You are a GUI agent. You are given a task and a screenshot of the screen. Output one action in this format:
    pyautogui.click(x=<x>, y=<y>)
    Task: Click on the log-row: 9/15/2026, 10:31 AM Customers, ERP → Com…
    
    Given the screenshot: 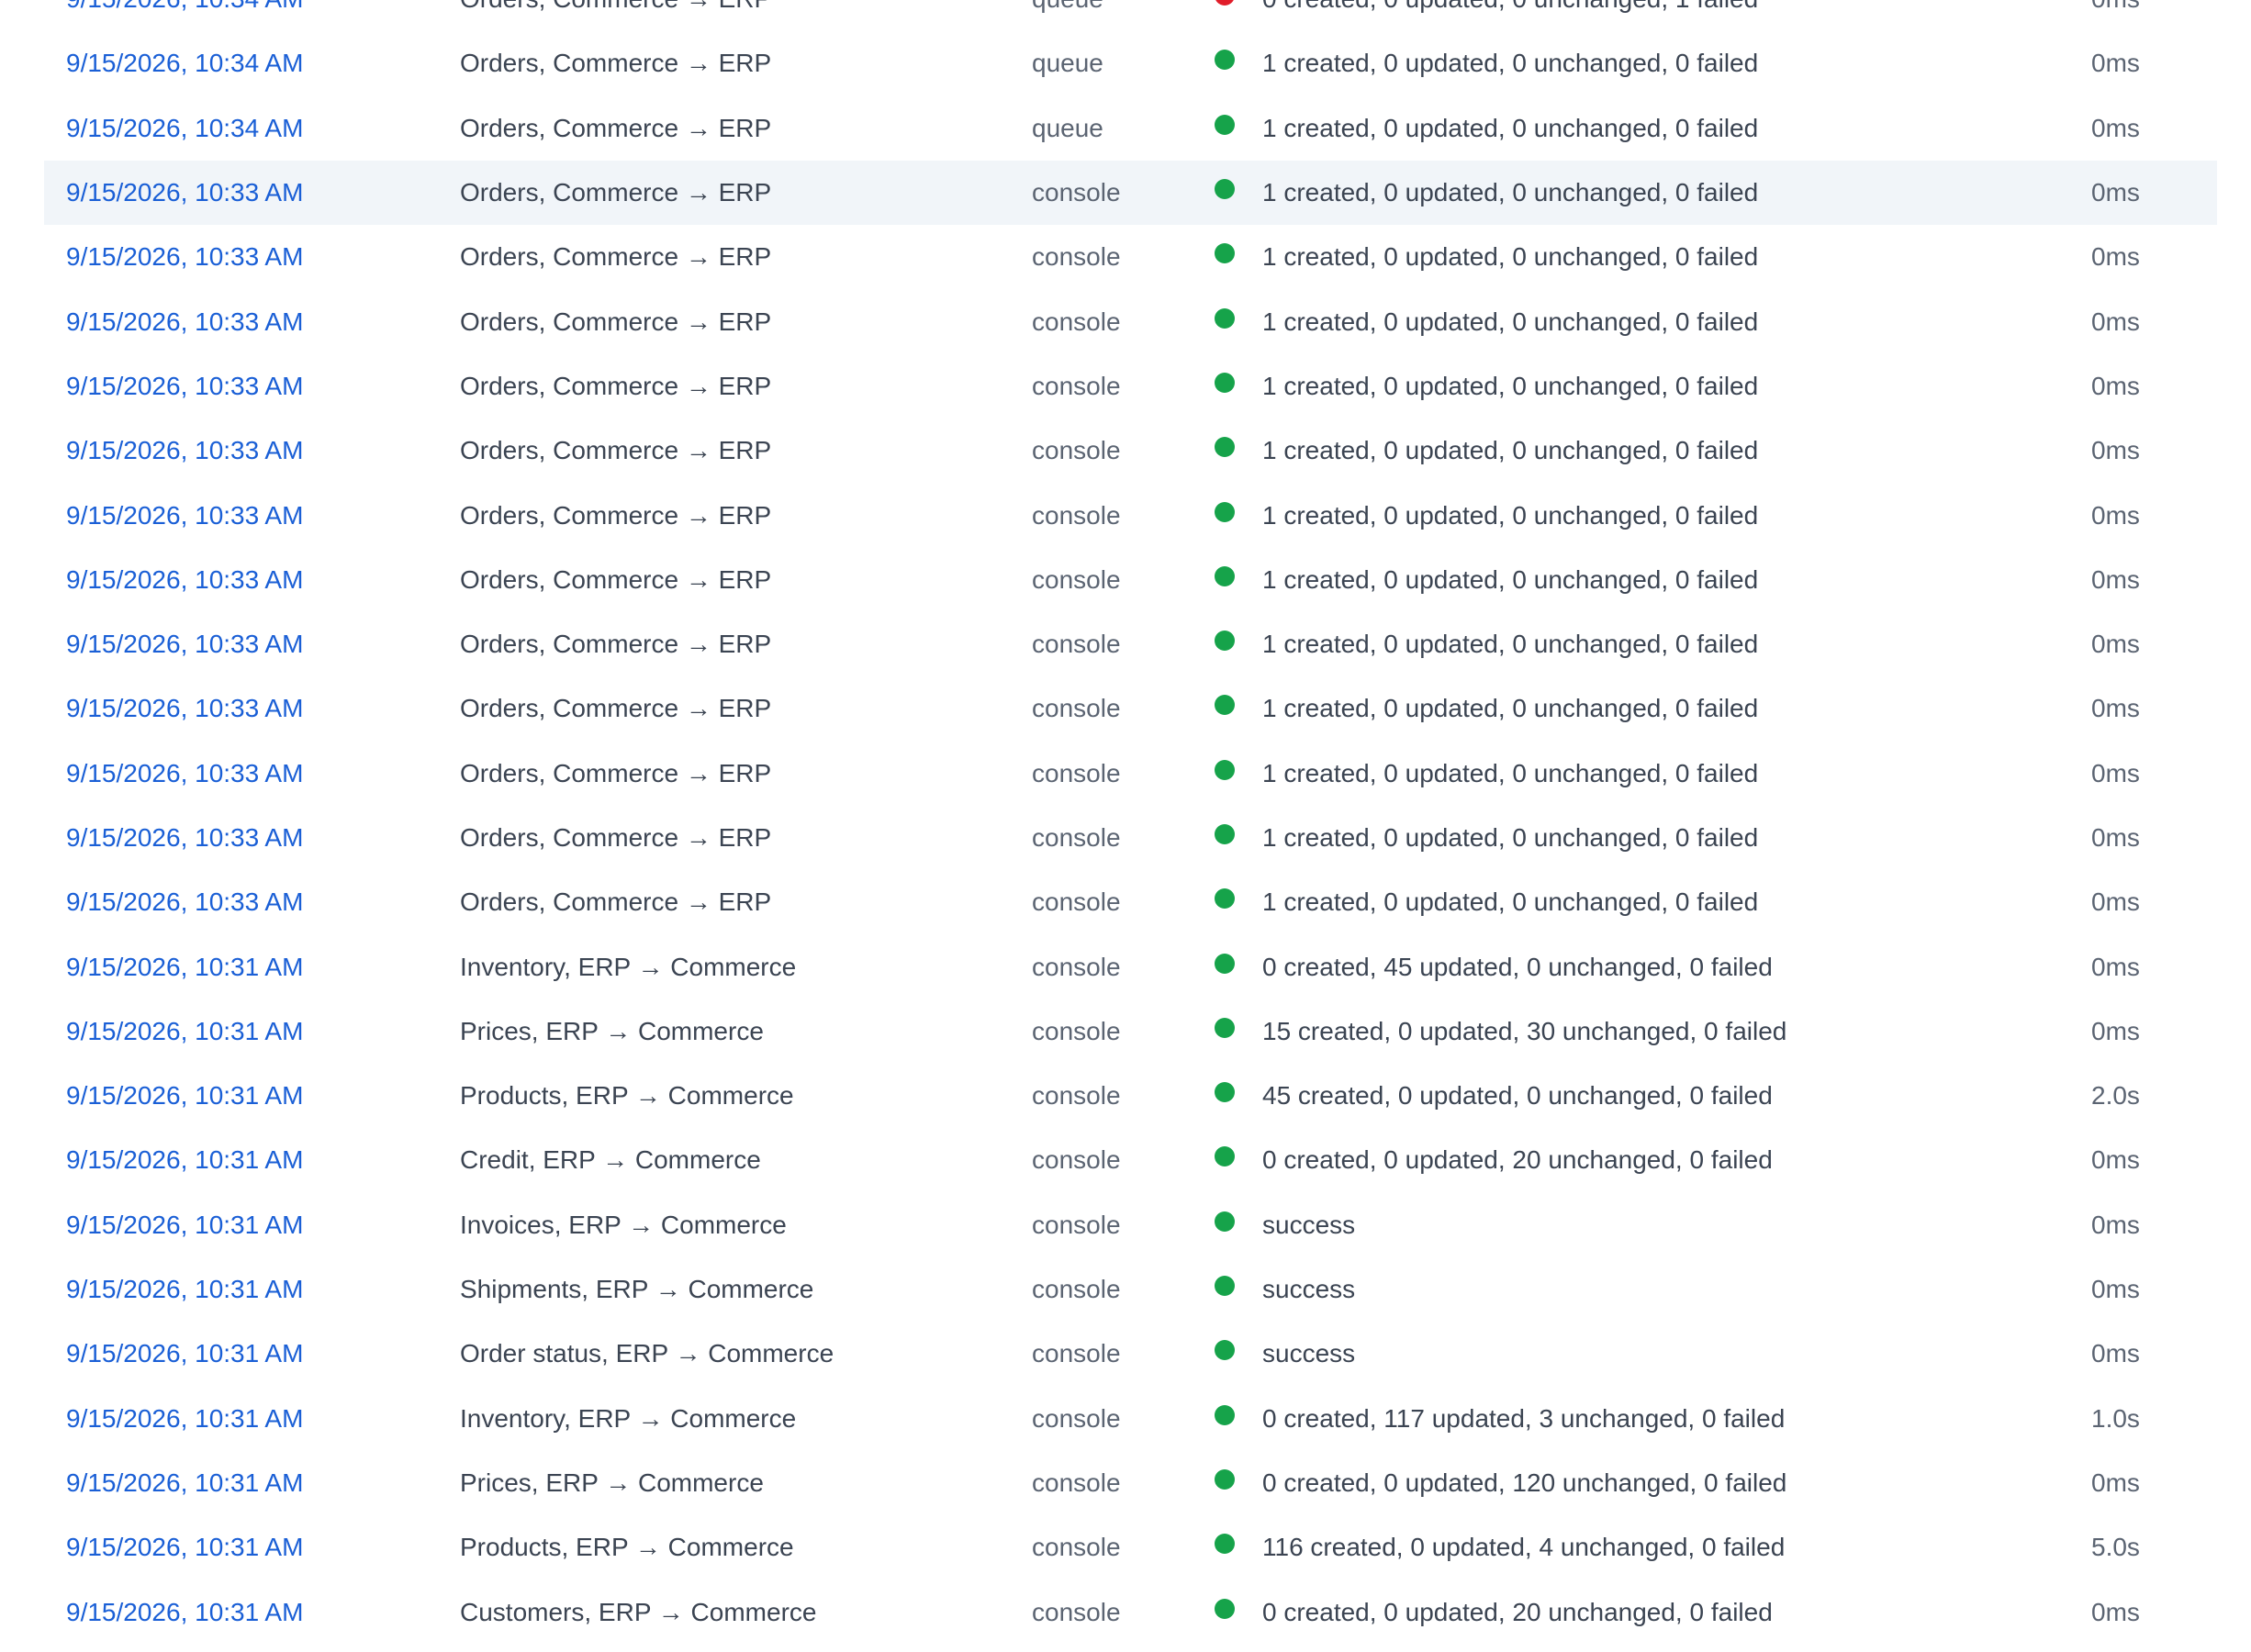 What is the action you would take?
    pyautogui.click(x=1130, y=1611)
    